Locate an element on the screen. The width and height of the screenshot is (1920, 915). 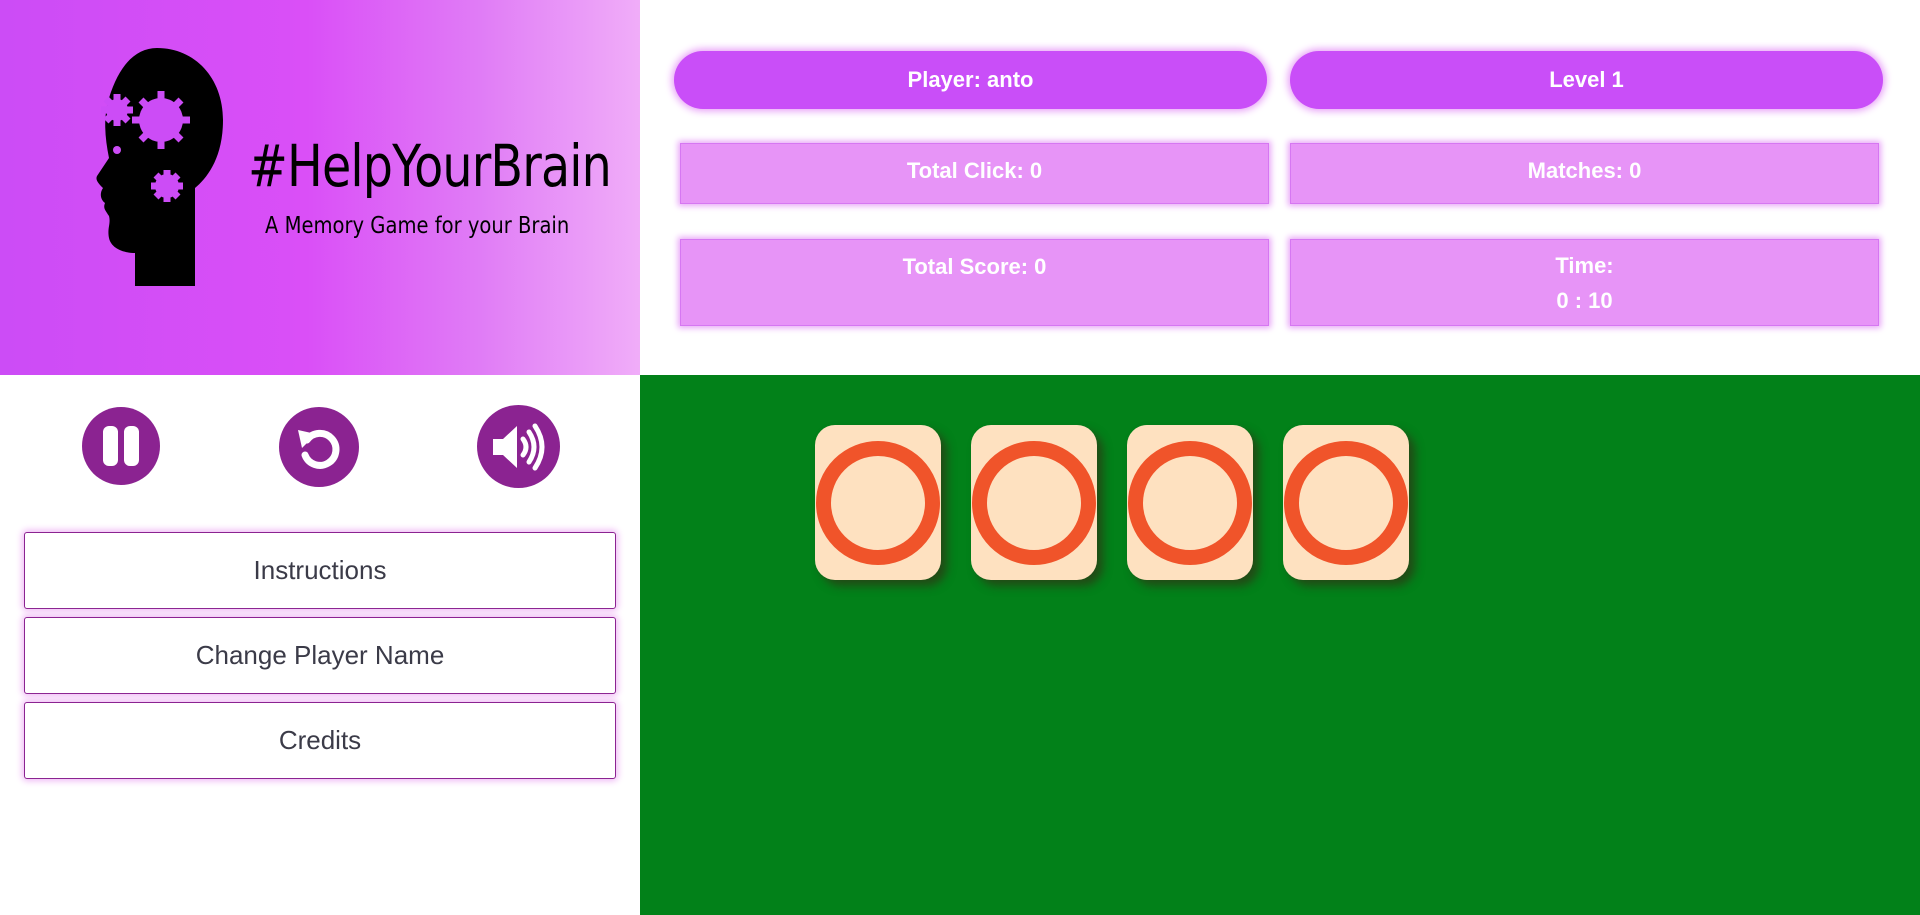
restart-button is located at coordinates (319, 447).